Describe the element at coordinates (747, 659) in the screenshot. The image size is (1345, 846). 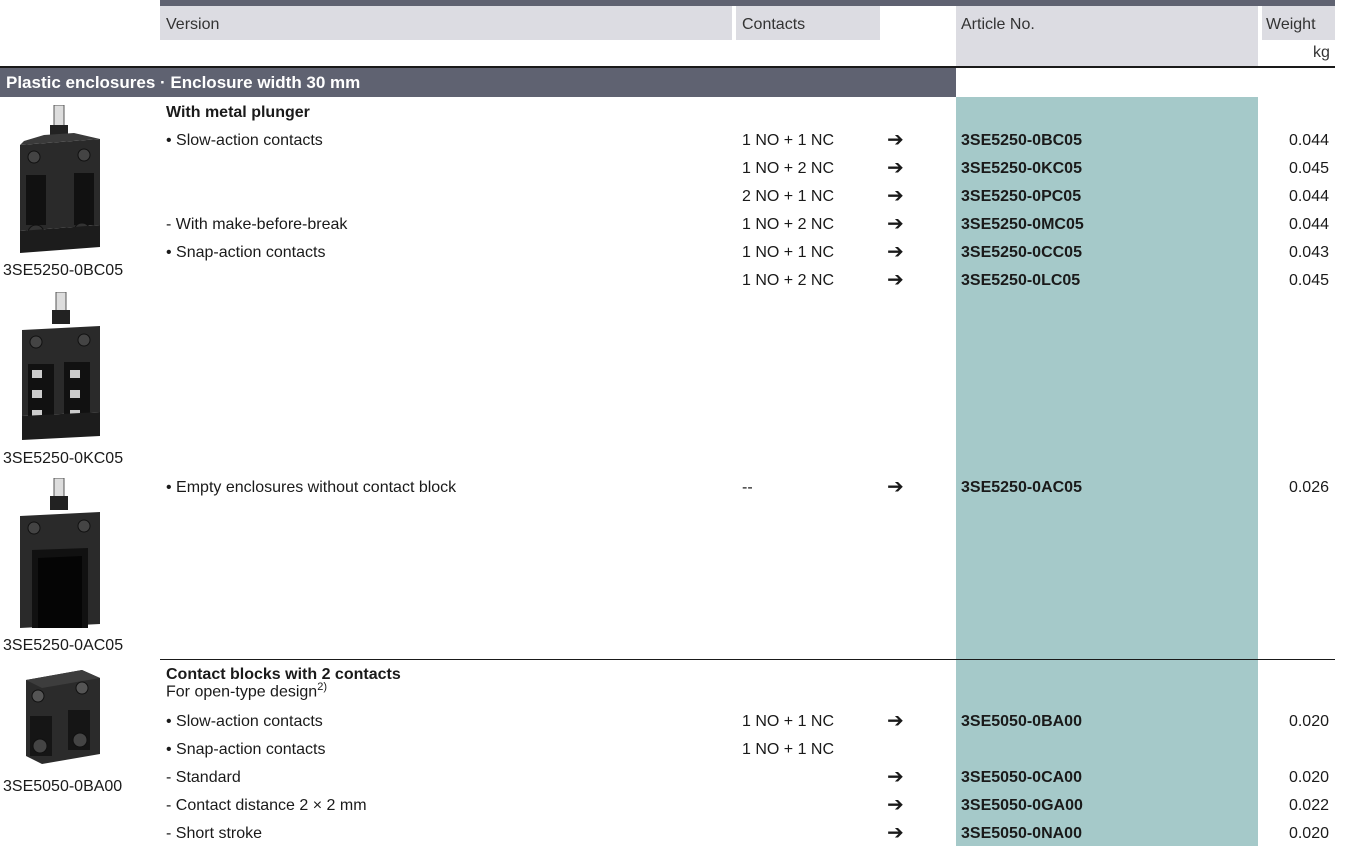
I see `group-divider` at that location.